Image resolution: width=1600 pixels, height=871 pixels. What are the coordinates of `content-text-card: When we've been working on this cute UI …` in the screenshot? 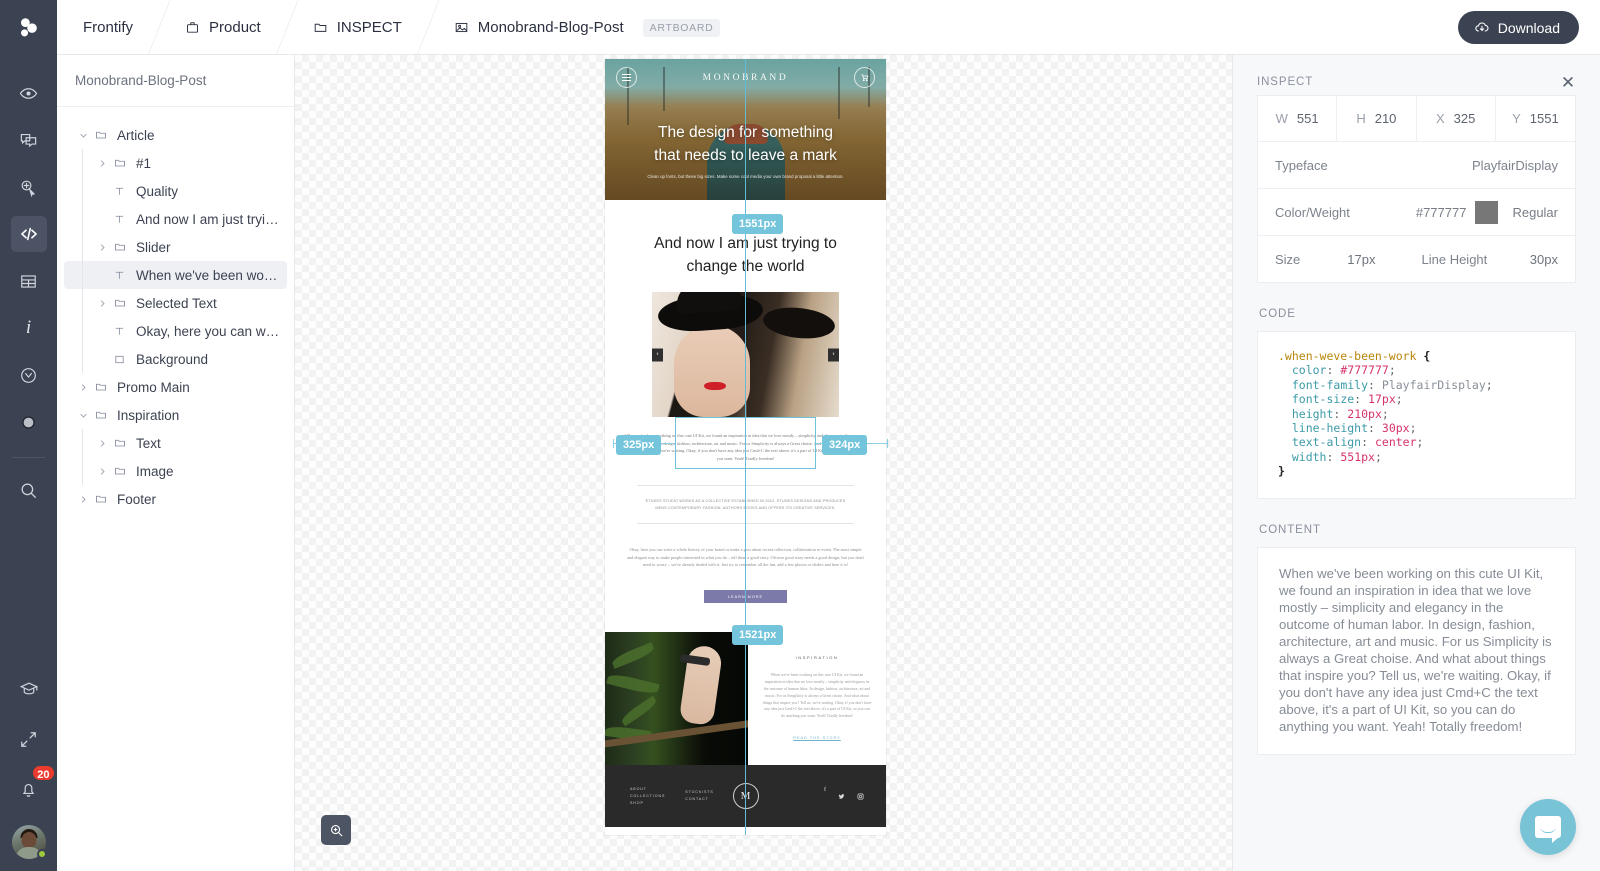 It's located at (1416, 650).